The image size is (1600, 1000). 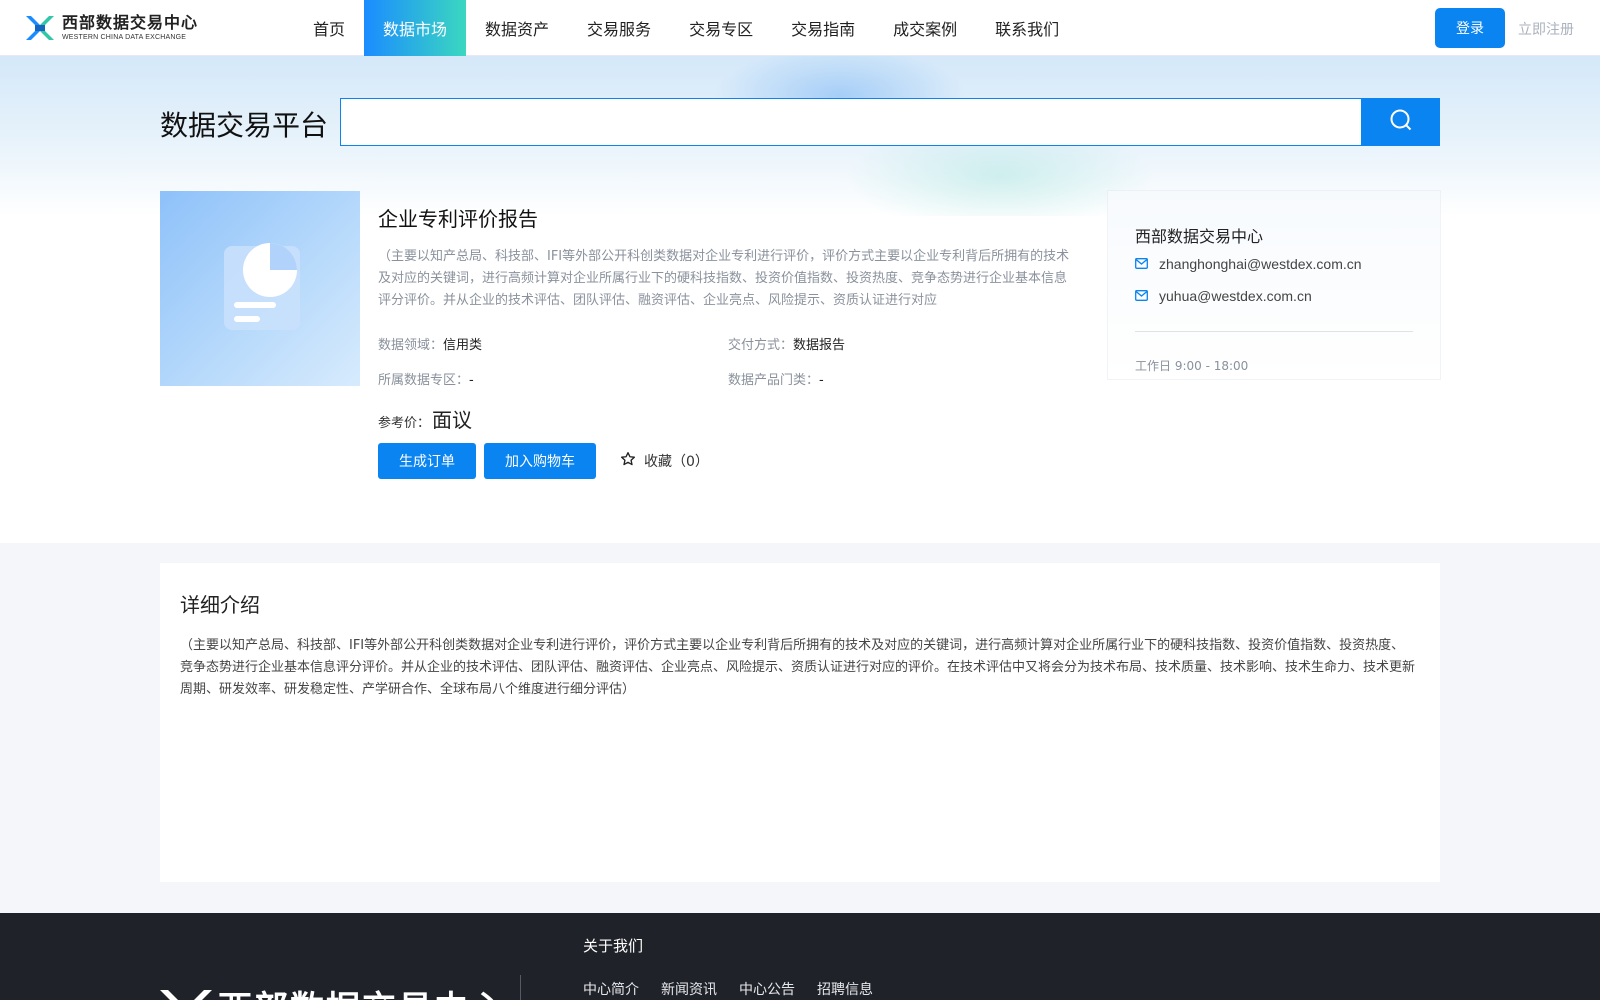 What do you see at coordinates (452, 420) in the screenshot?
I see `price-value: 面议` at bounding box center [452, 420].